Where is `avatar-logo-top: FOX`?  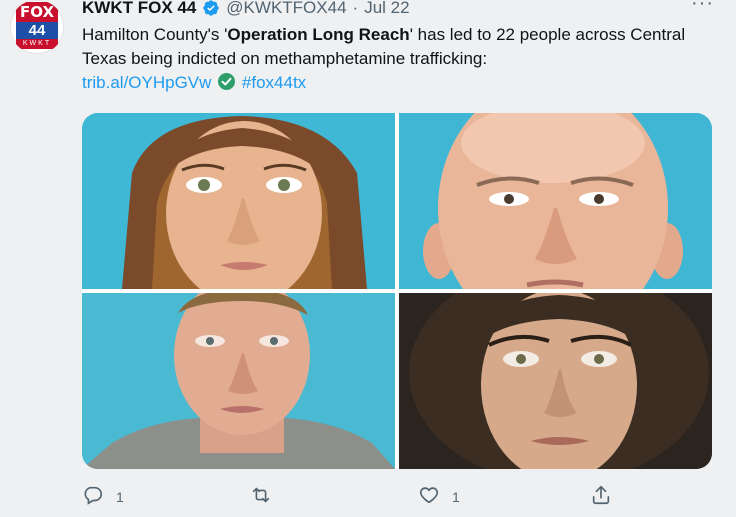 avatar-logo-top: FOX is located at coordinates (37, 12).